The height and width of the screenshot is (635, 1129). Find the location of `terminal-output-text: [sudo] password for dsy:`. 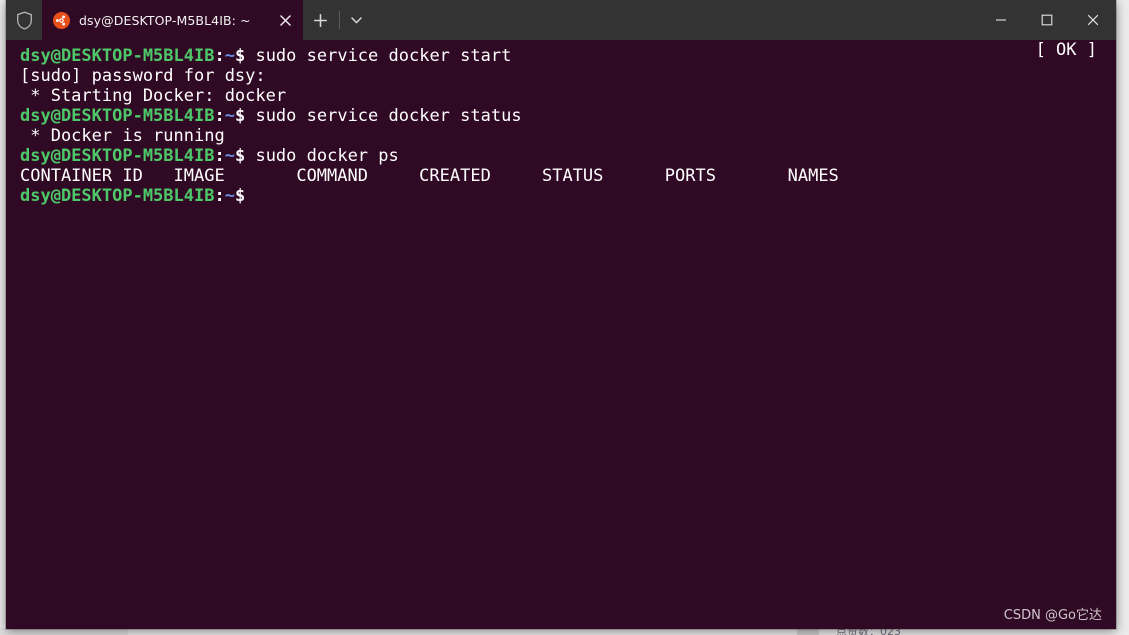

terminal-output-text: [sudo] password for dsy: is located at coordinates (143, 76).